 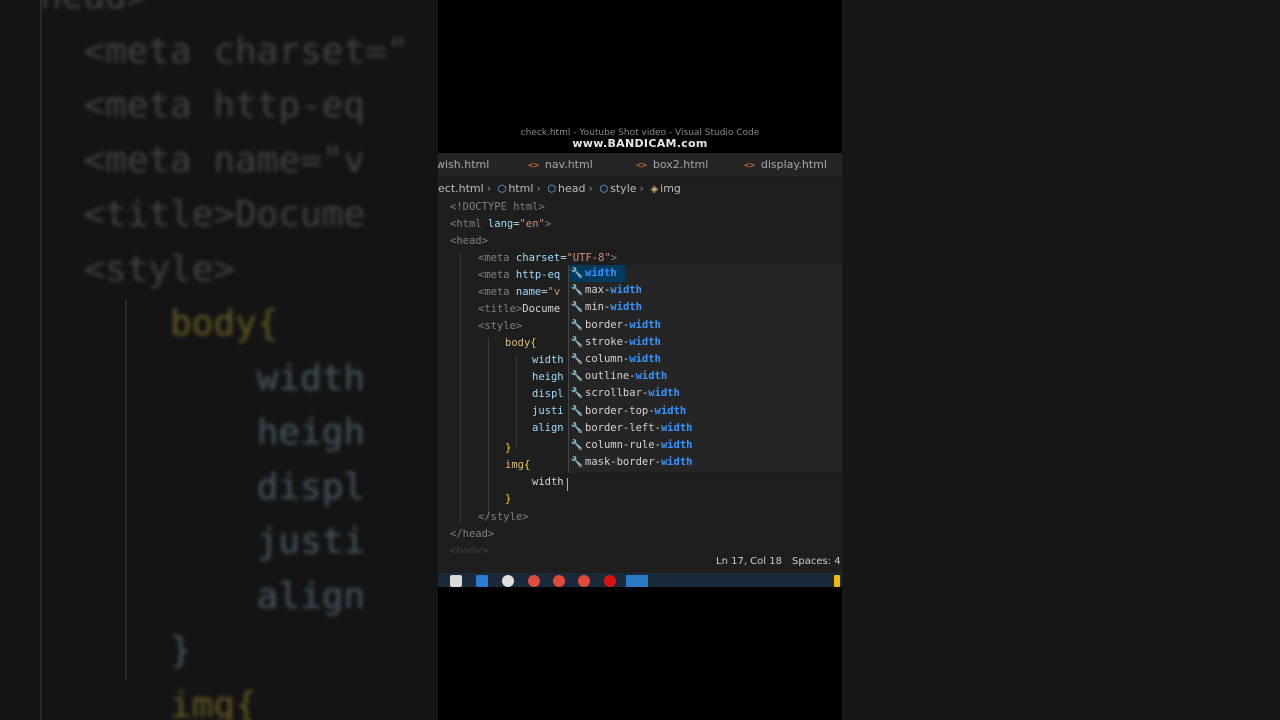 I want to click on code-token: justi, so click(x=548, y=411).